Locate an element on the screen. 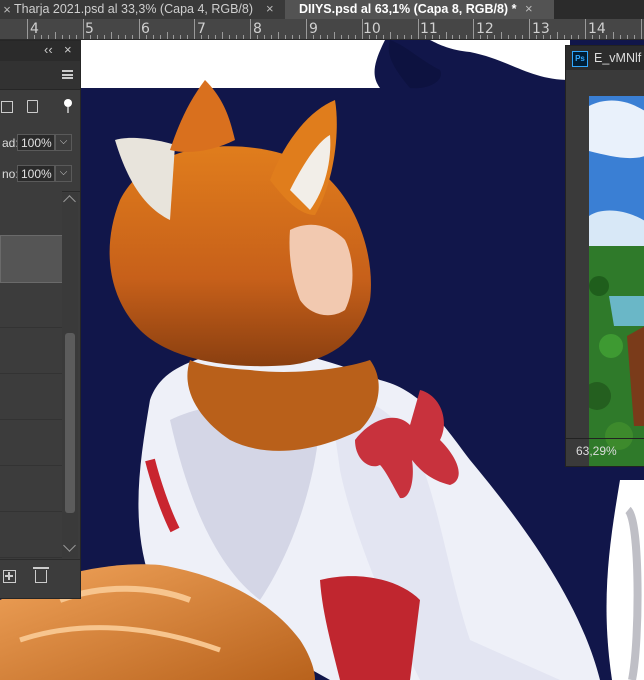 The image size is (644, 680). ruler-label: 13 is located at coordinates (541, 29).